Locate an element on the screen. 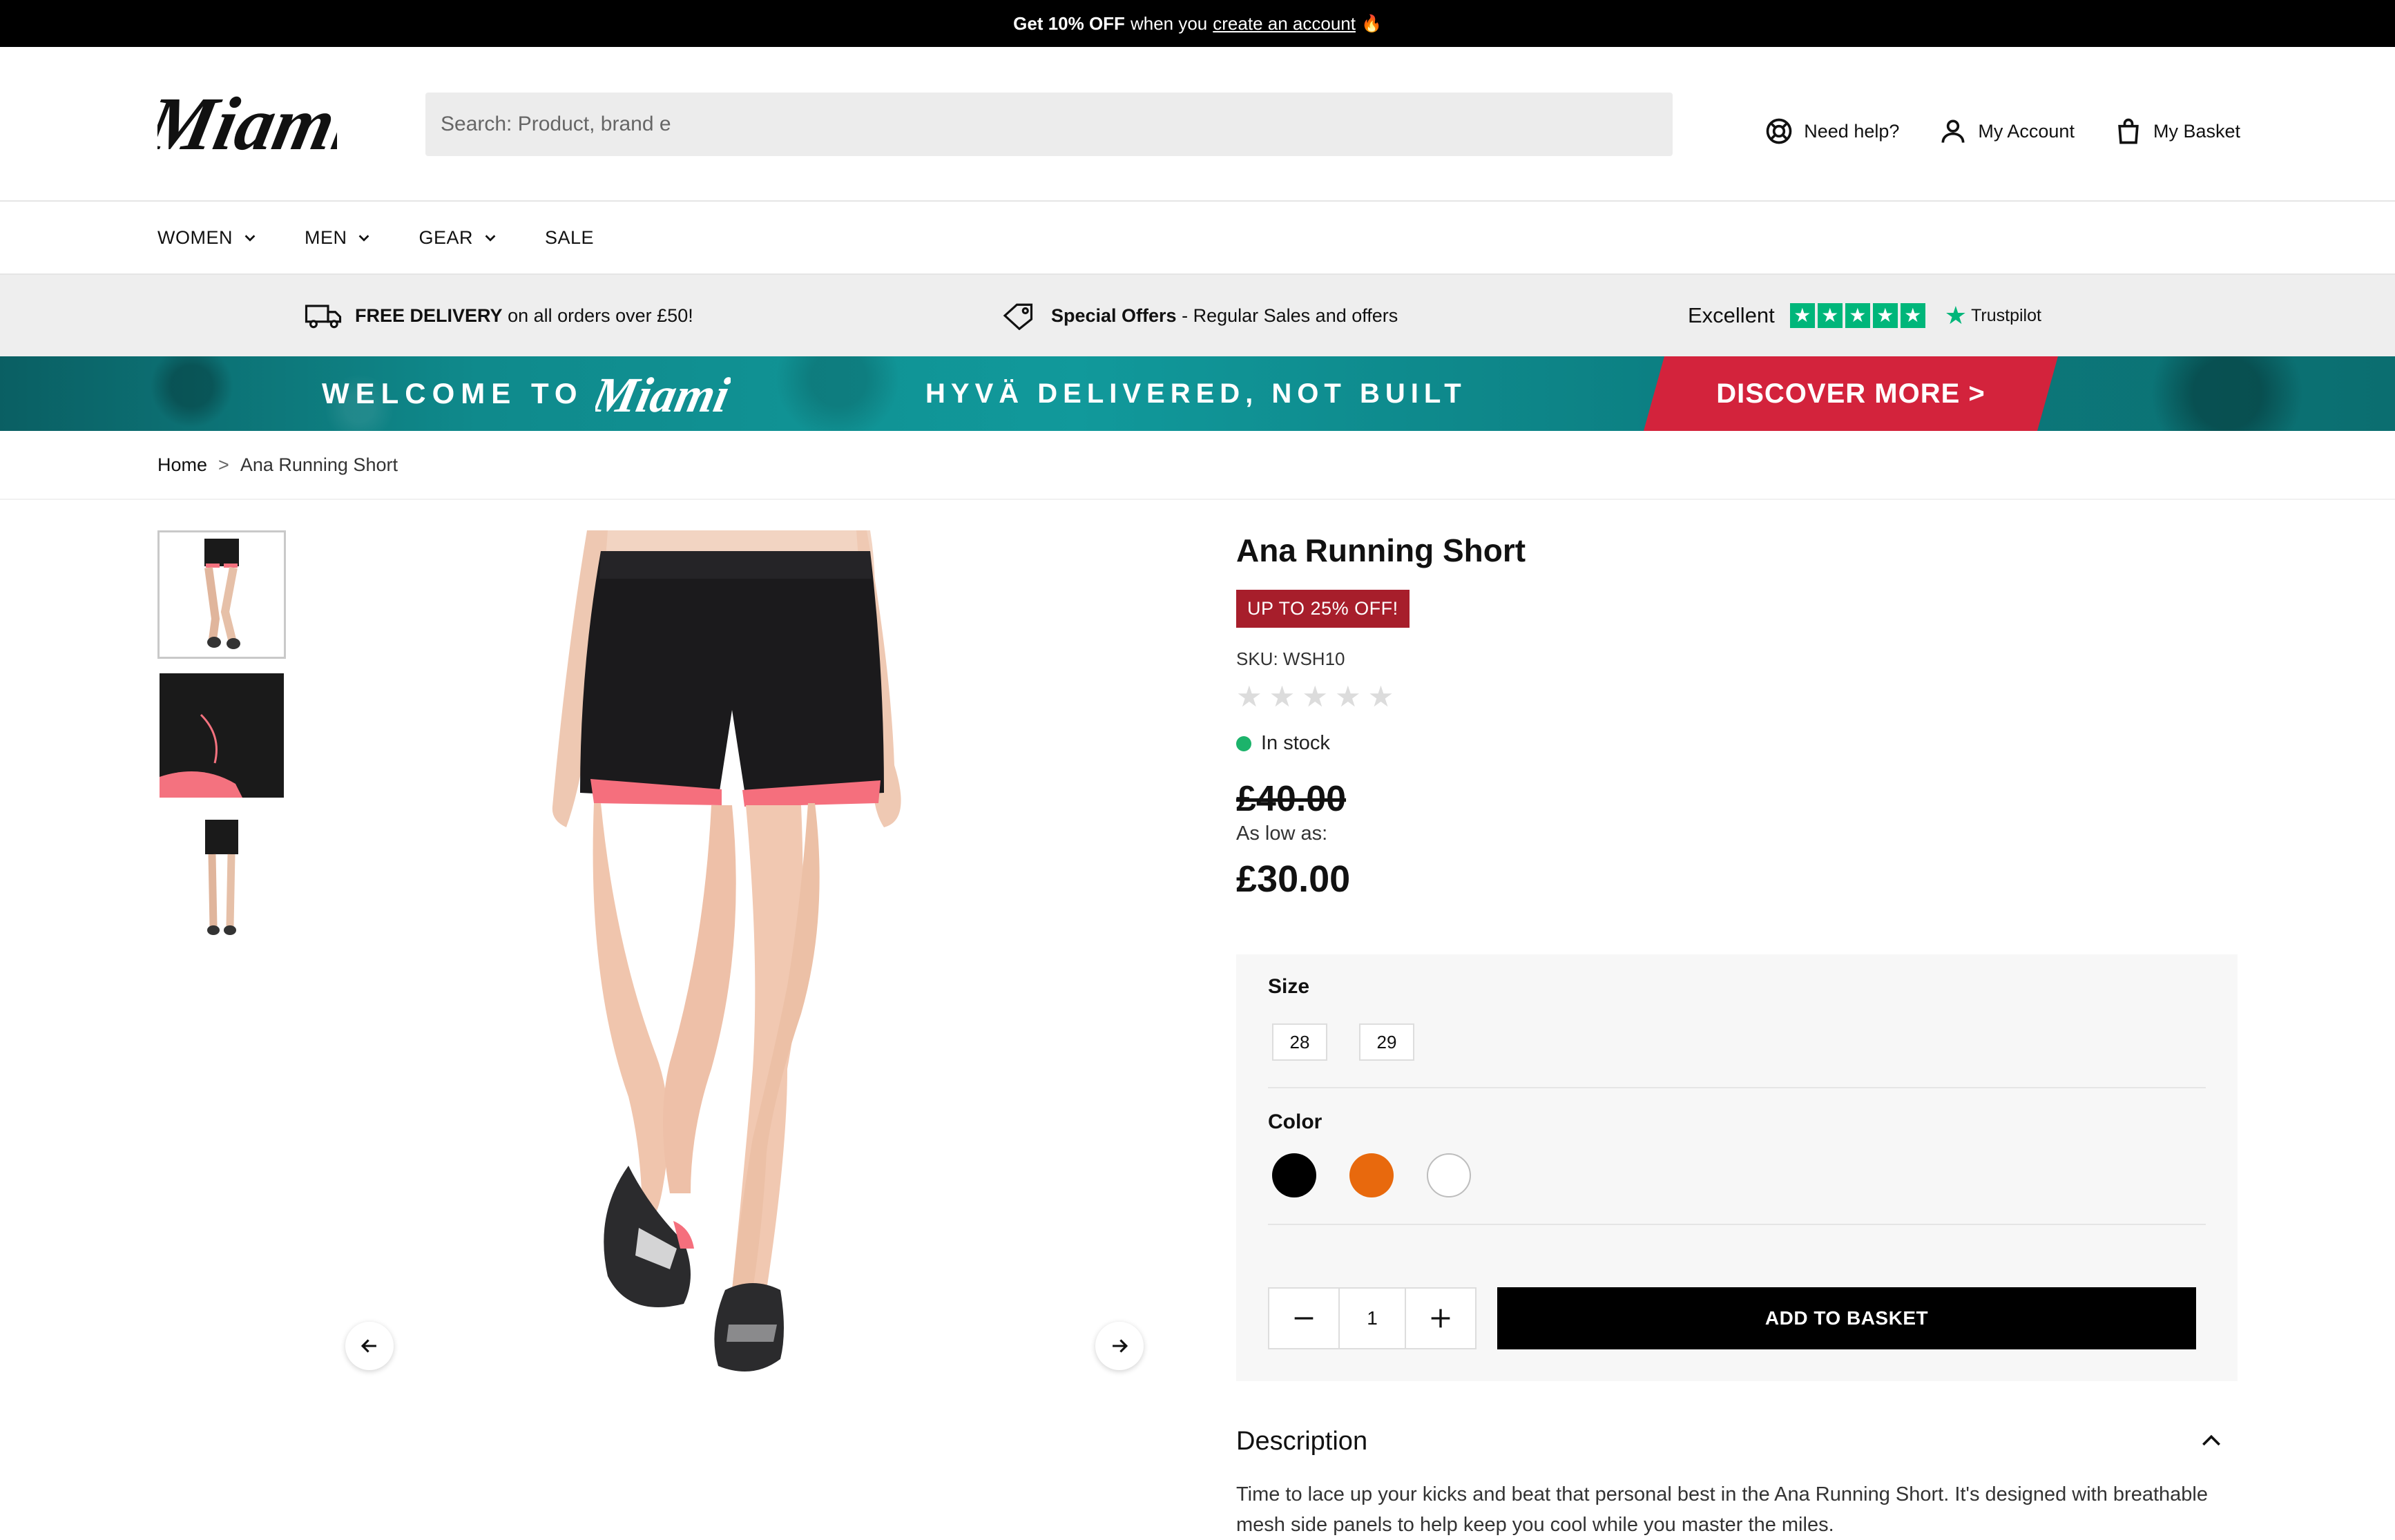 This screenshot has width=2395, height=1540. banner-welcome: WELCOME TO is located at coordinates (453, 393).